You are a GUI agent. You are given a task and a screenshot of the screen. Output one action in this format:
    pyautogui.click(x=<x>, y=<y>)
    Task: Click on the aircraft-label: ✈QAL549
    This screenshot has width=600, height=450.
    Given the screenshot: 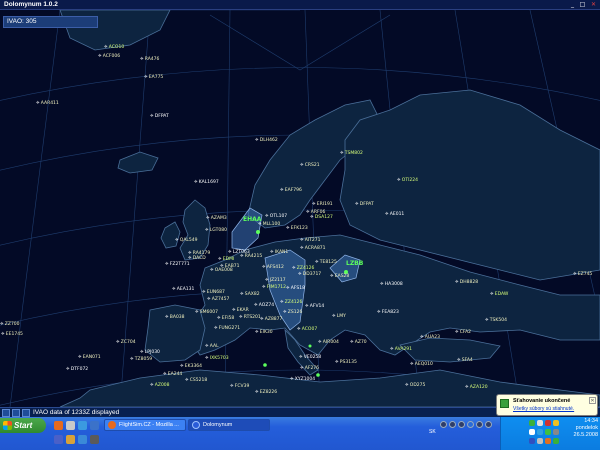 What is the action you would take?
    pyautogui.click(x=186, y=240)
    